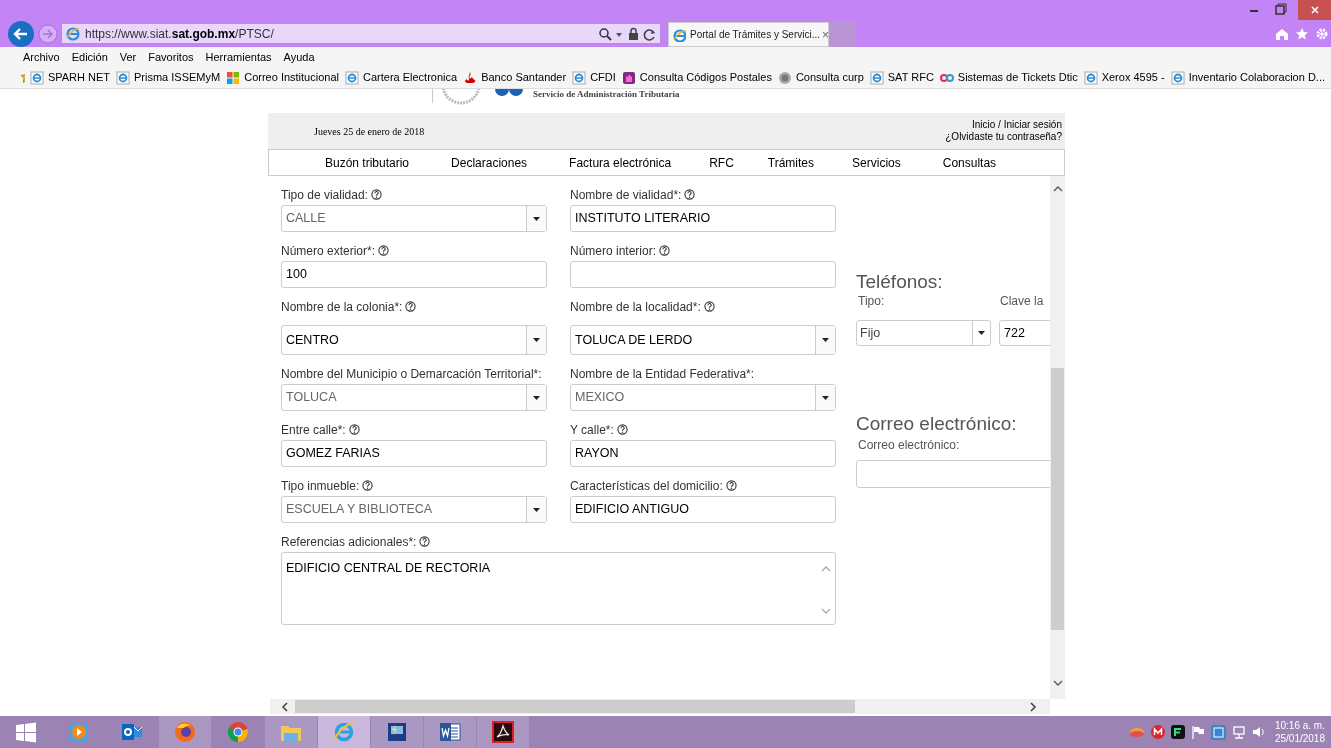 Image resolution: width=1331 pixels, height=748 pixels. Describe the element at coordinates (1280, 9) in the screenshot. I see `restore-icon` at that location.